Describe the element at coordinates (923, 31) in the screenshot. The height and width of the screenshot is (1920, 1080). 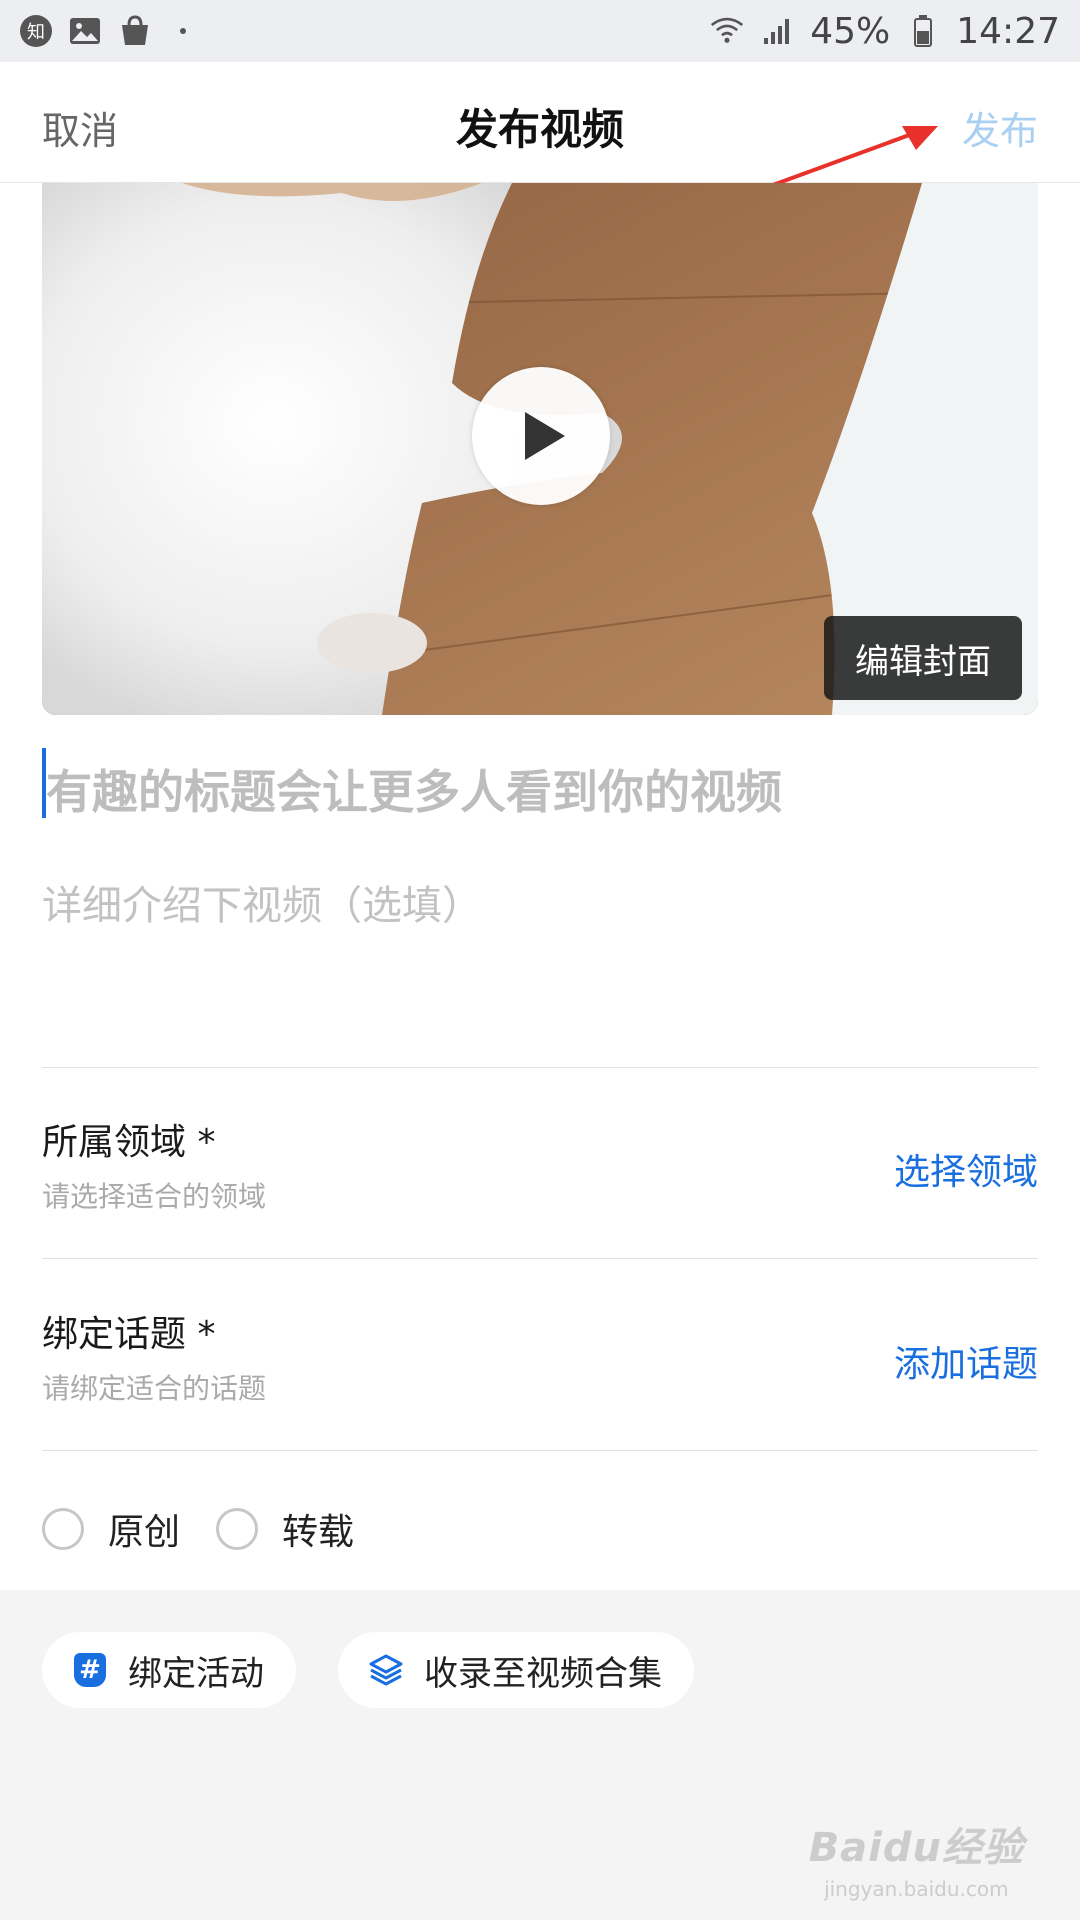
I see `battery-icon` at that location.